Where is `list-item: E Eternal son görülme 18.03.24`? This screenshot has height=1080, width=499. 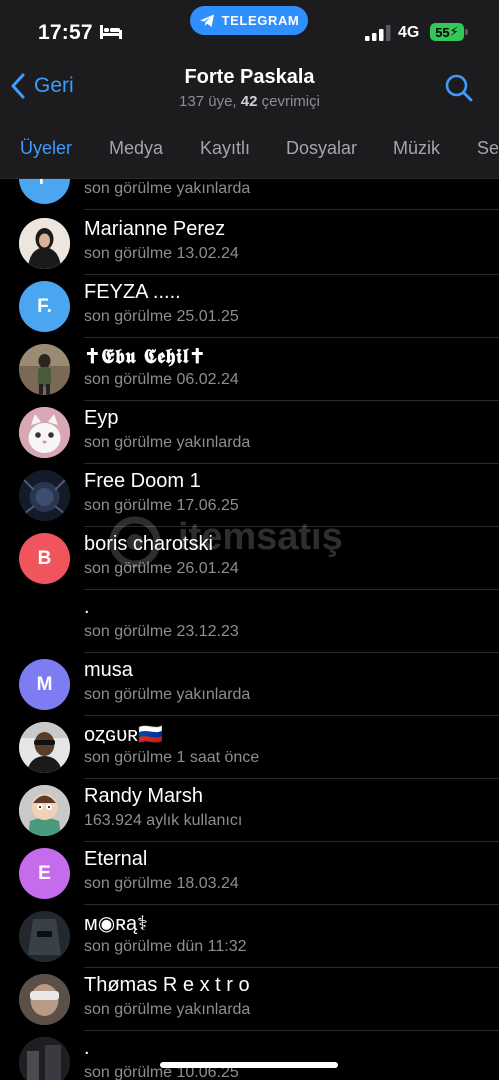
list-item: E Eternal son görülme 18.03.24 is located at coordinates (249, 873).